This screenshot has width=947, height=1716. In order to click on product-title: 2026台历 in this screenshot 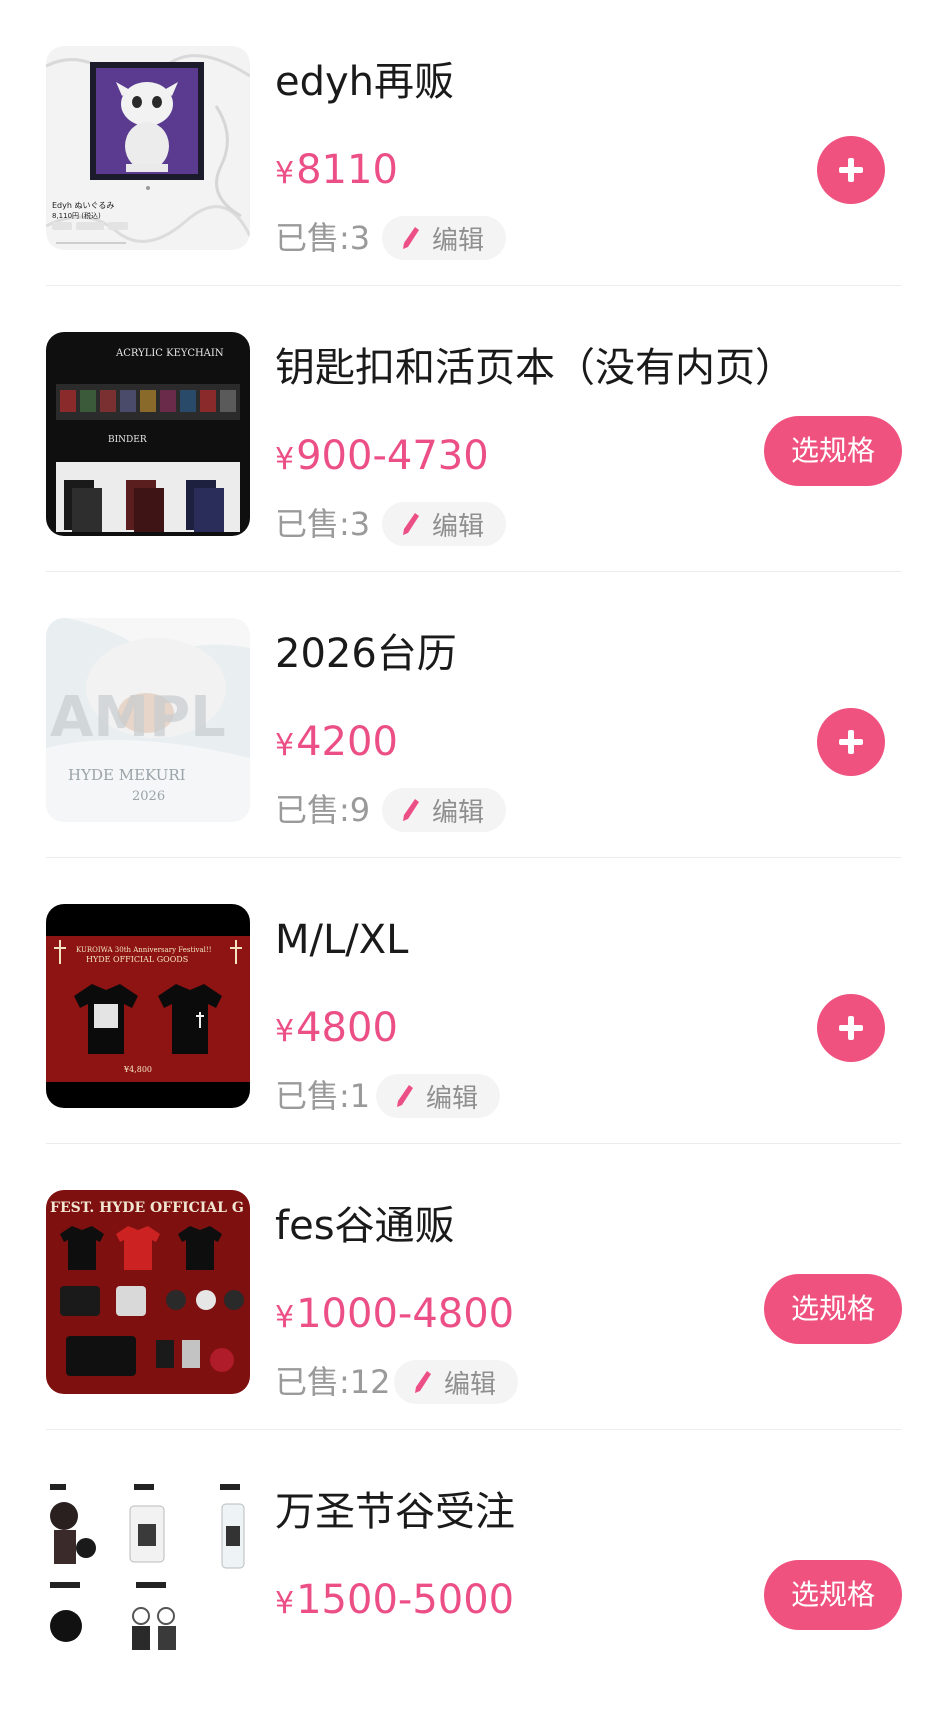, I will do `click(366, 654)`.